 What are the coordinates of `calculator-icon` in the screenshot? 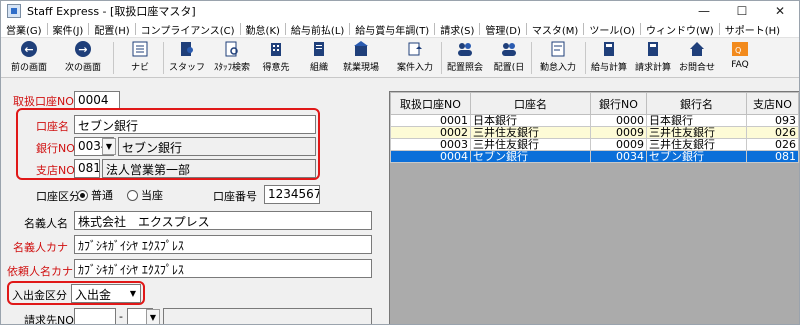 It's located at (609, 49).